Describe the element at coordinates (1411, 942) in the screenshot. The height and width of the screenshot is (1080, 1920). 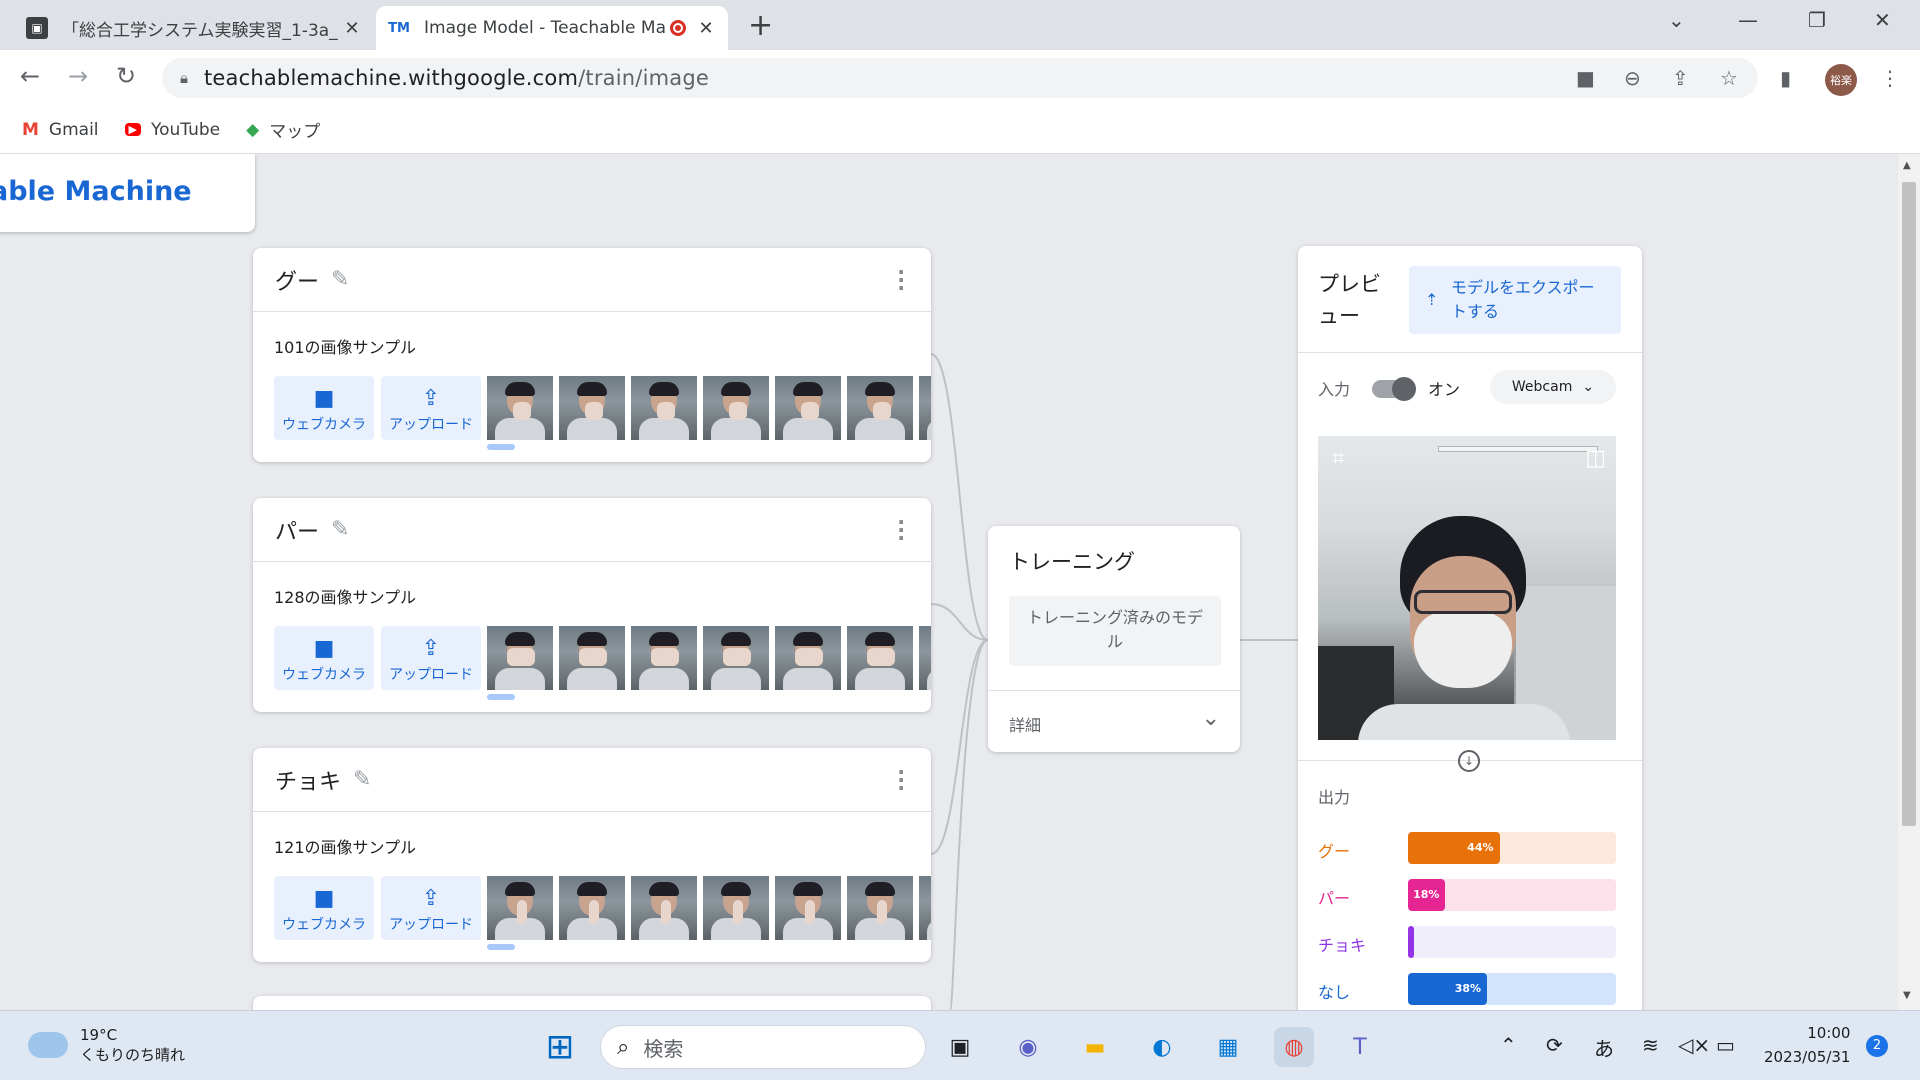
I see `confidence-fill` at that location.